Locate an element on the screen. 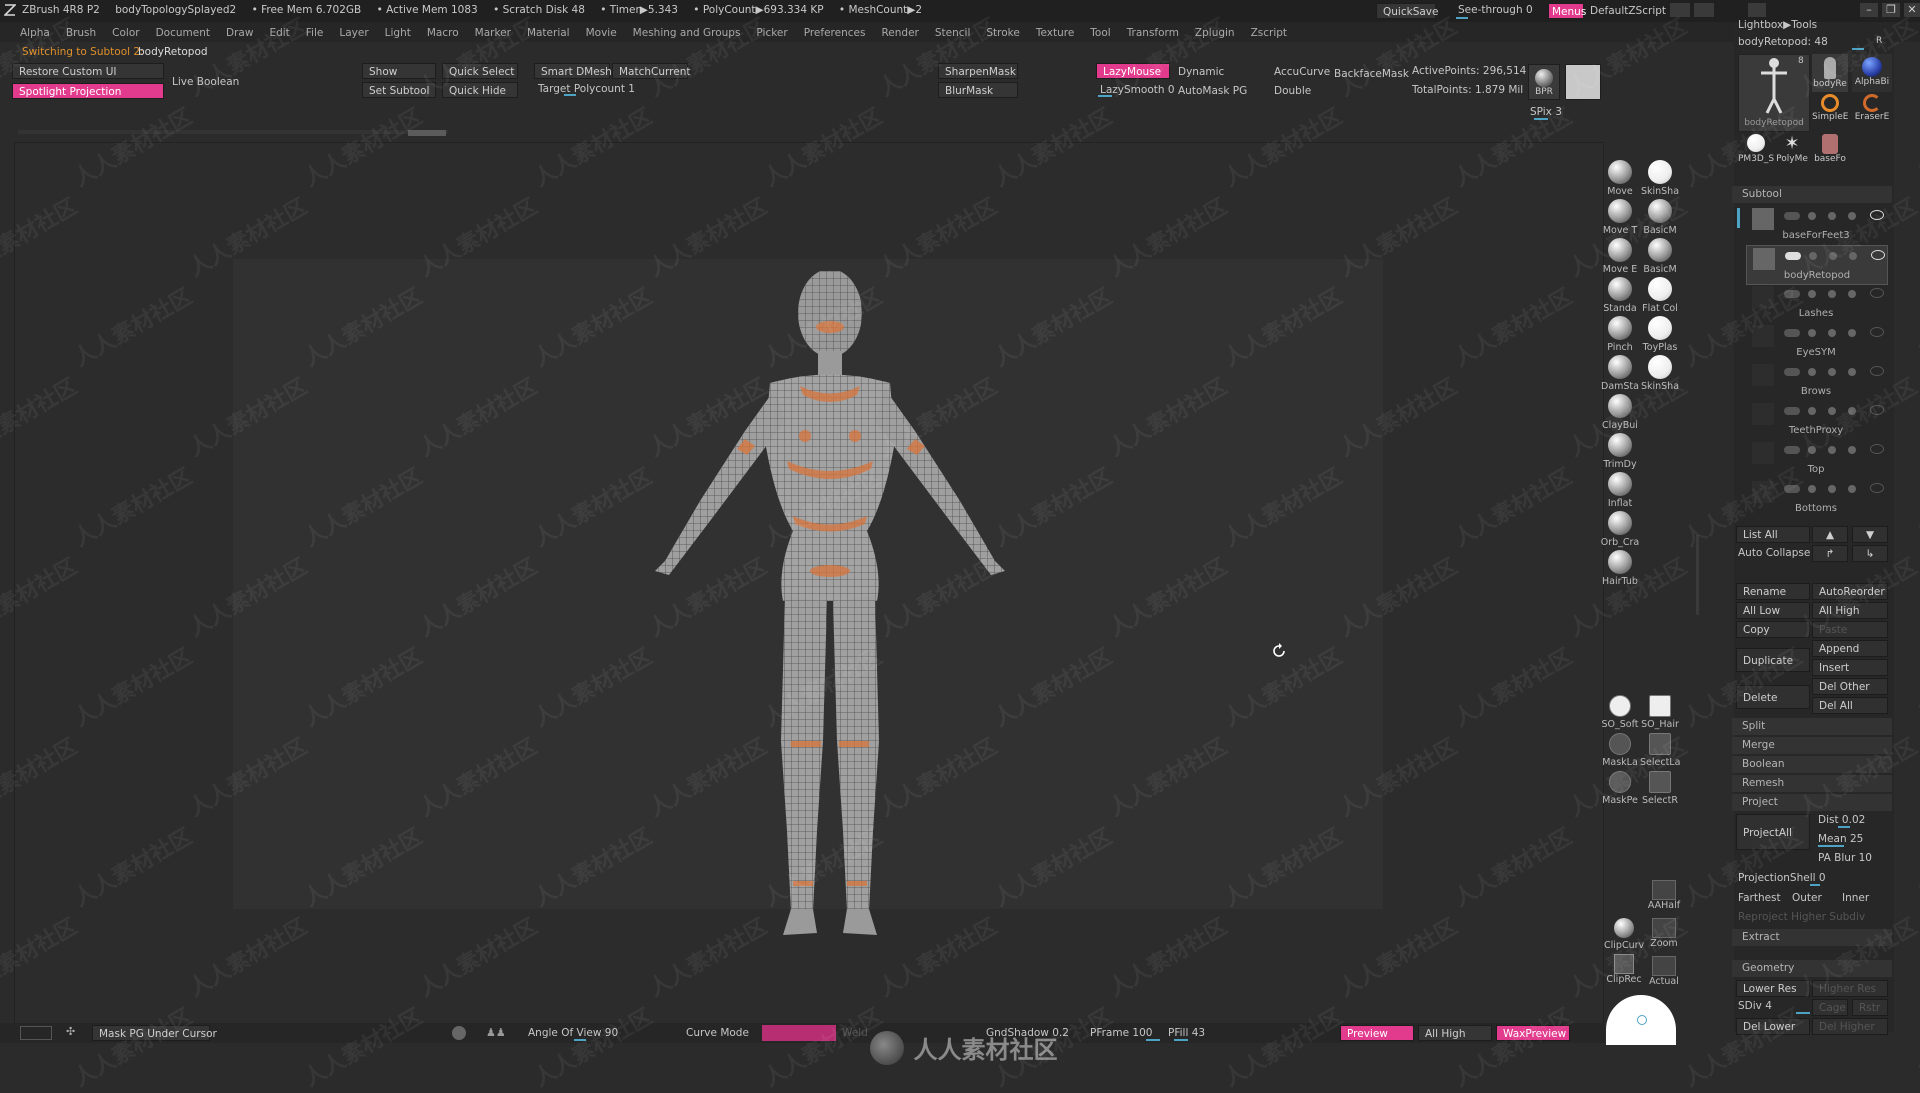 This screenshot has height=1093, width=1920. brush-button: TrimDy is located at coordinates (1620, 452).